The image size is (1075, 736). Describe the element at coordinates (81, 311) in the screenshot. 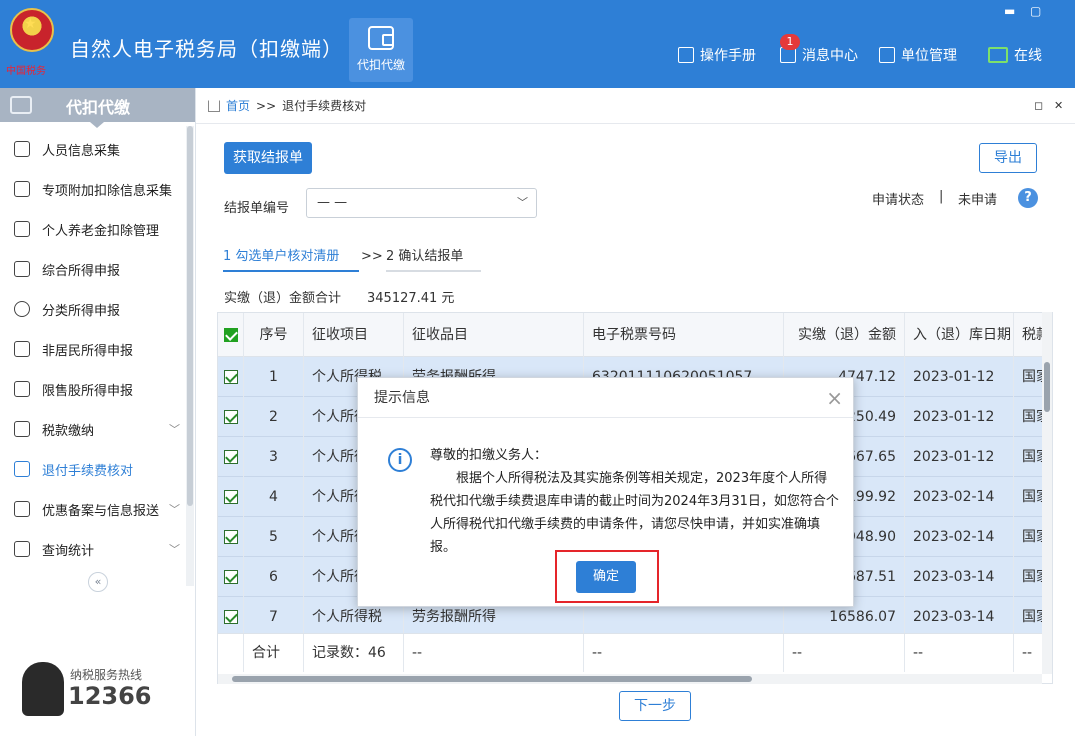

I see `sidebar-item-label: 分类所得申报` at that location.